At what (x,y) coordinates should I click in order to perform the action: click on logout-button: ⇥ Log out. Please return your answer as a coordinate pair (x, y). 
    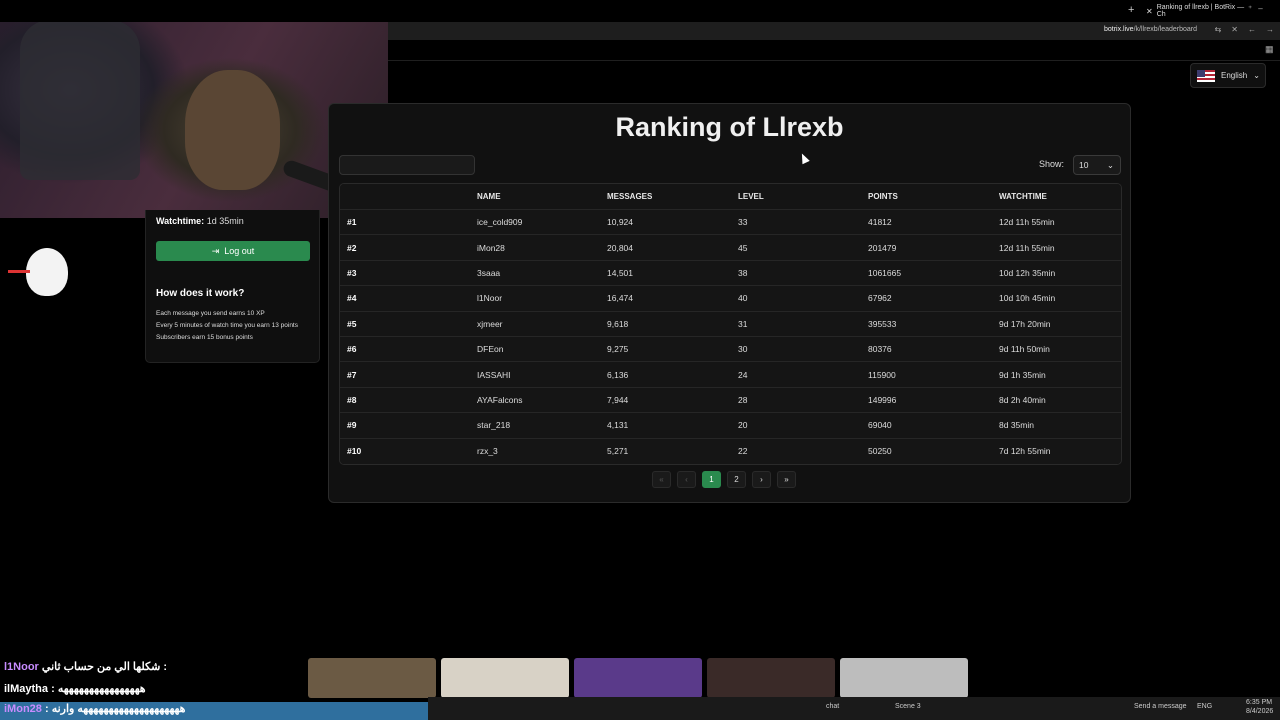
    Looking at the image, I should click on (233, 251).